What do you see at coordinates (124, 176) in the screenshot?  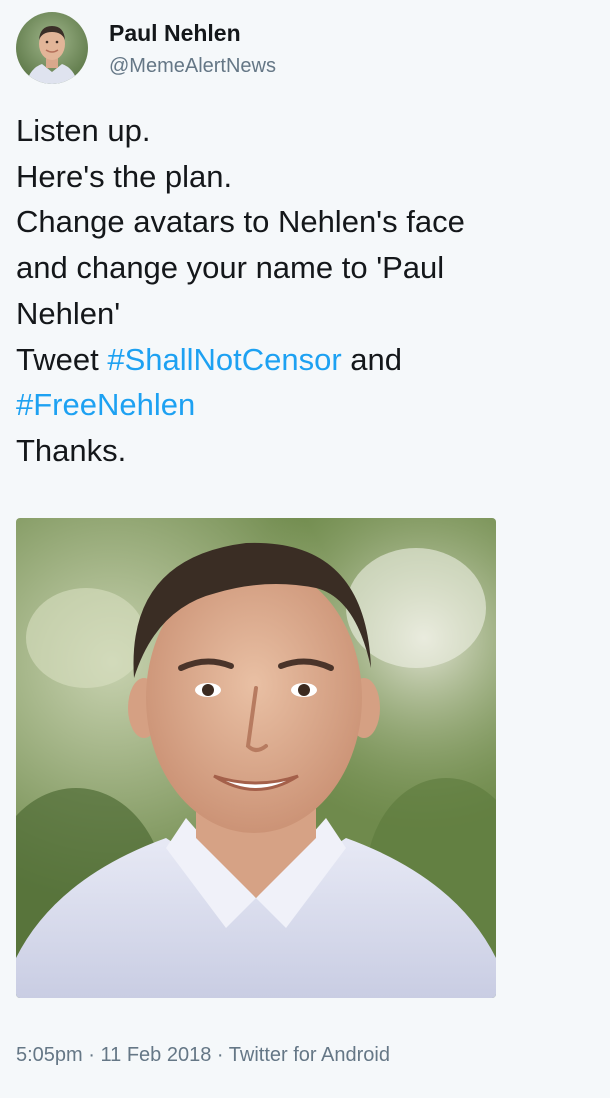 I see `tweet-line: Here's the plan.` at bounding box center [124, 176].